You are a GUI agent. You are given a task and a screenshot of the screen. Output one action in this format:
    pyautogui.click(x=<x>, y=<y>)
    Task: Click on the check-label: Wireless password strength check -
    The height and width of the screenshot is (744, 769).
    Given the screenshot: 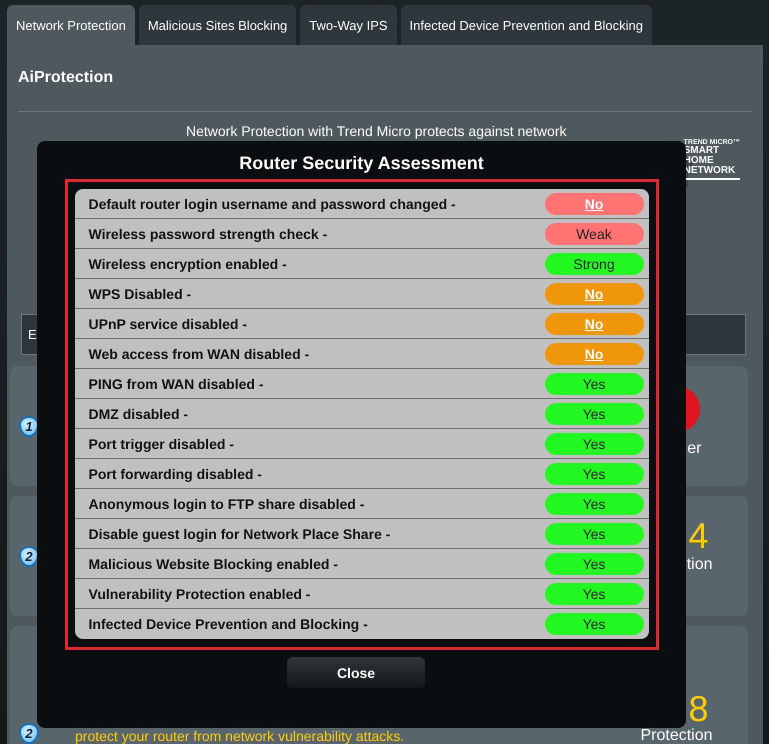 What is the action you would take?
    pyautogui.click(x=208, y=234)
    